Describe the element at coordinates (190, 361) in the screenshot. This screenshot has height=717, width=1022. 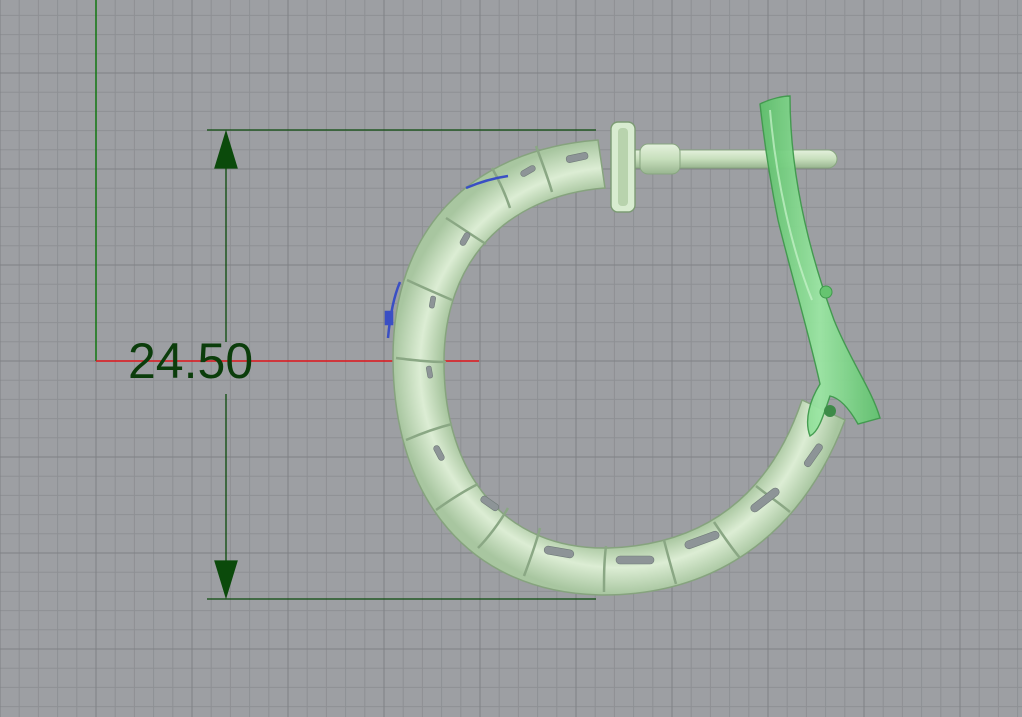
I see `dimension-value-label: 24.50` at that location.